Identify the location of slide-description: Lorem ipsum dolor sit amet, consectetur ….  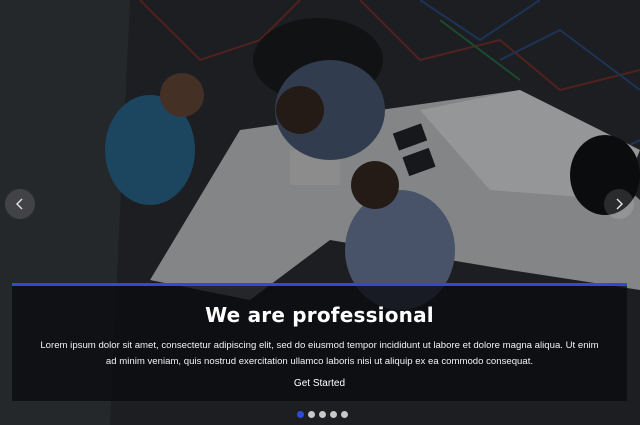
(319, 353).